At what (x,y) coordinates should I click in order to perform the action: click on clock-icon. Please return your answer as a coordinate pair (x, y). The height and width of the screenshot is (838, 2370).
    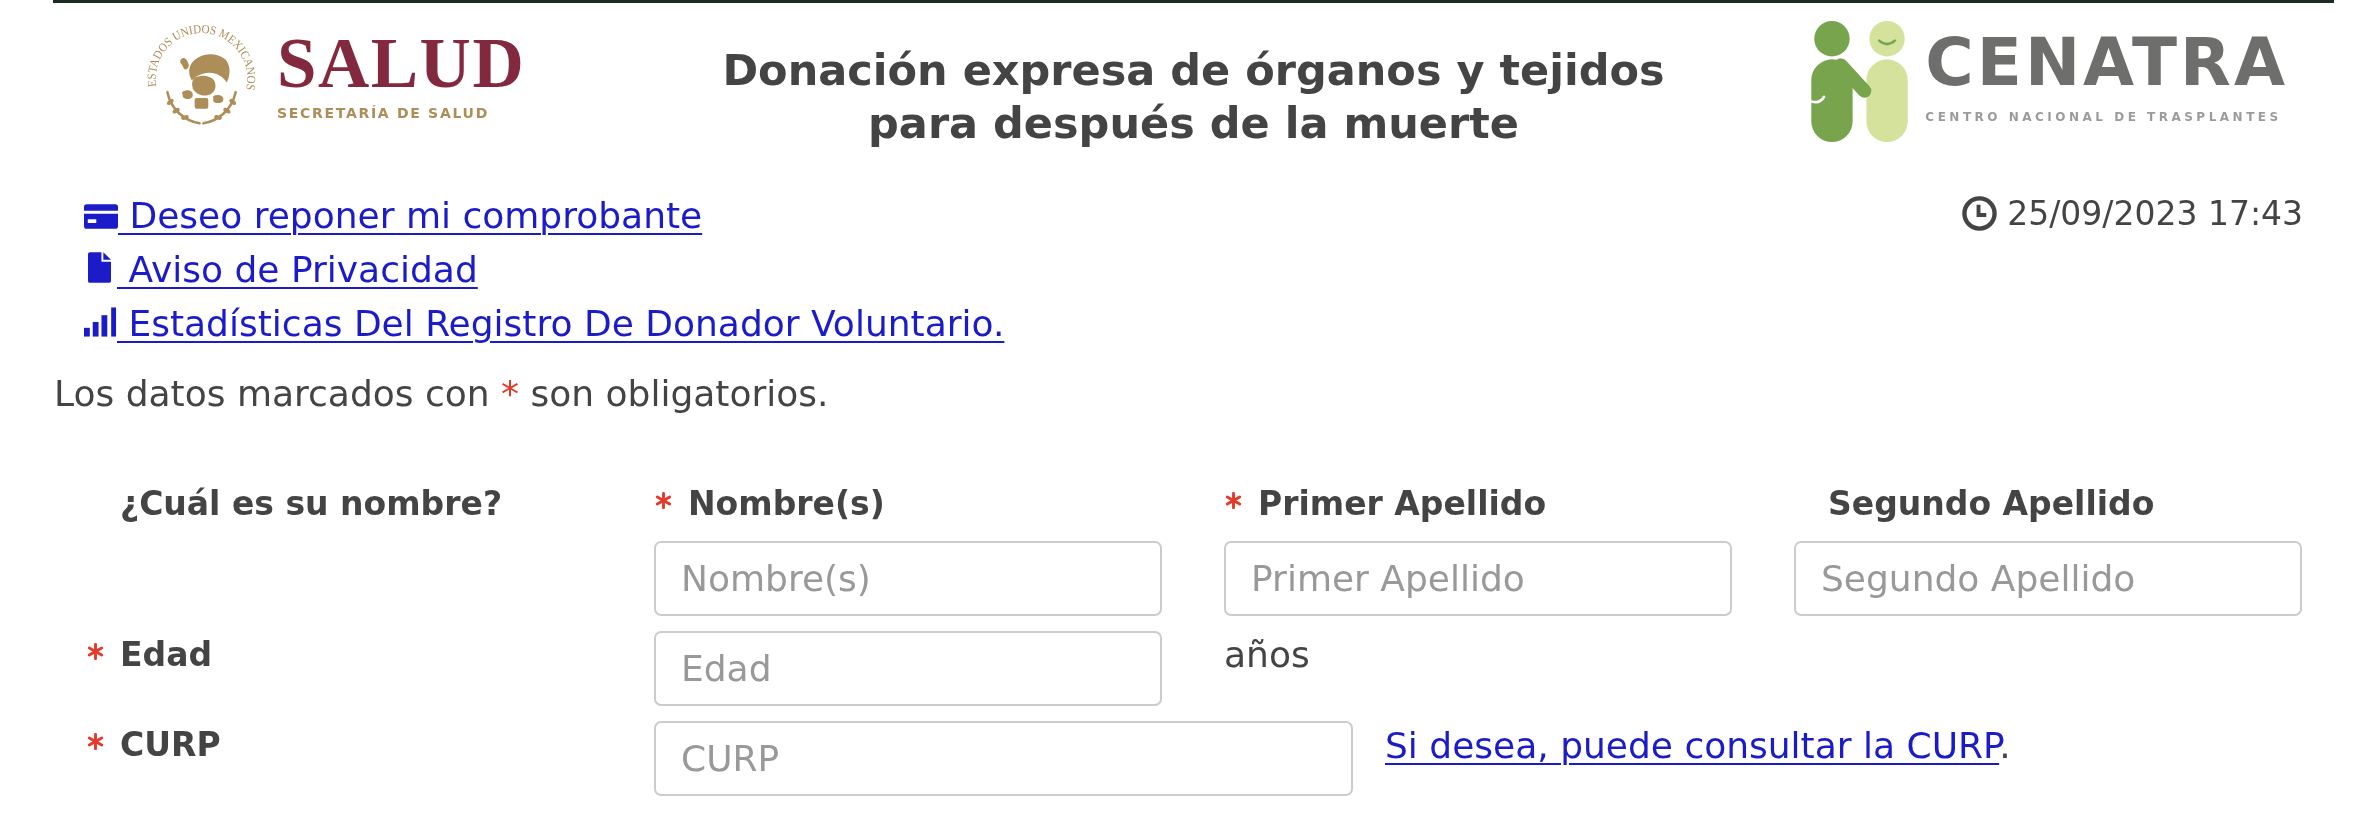
    Looking at the image, I should click on (1980, 213).